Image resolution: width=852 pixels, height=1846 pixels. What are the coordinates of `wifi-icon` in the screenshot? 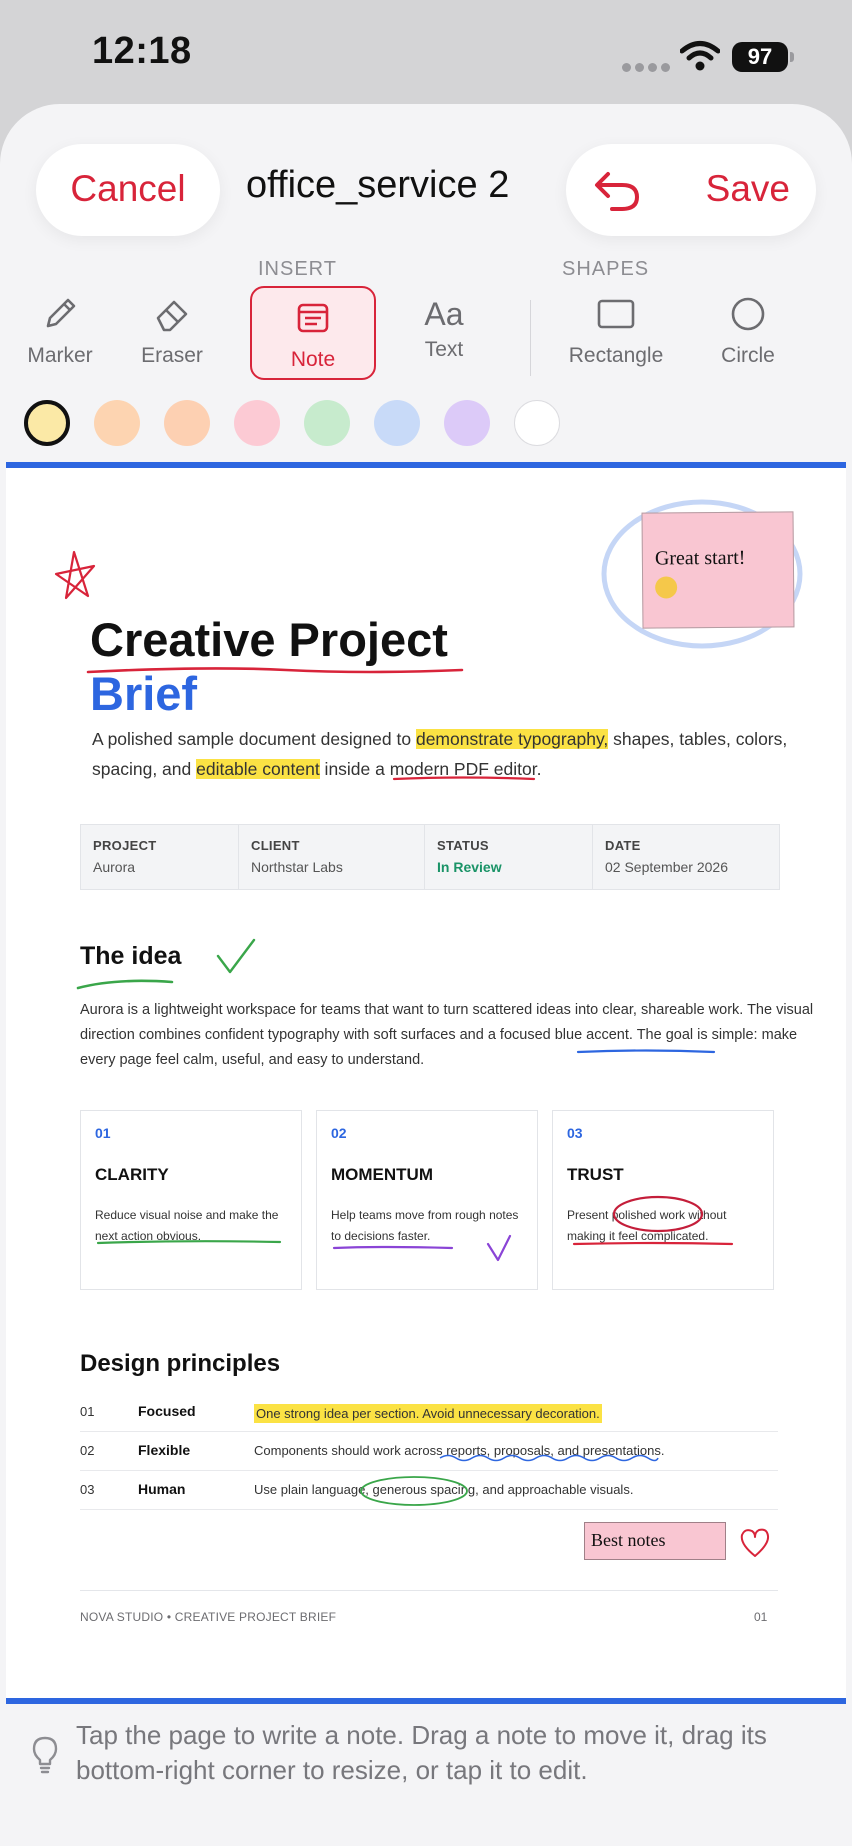 It's located at (700, 56).